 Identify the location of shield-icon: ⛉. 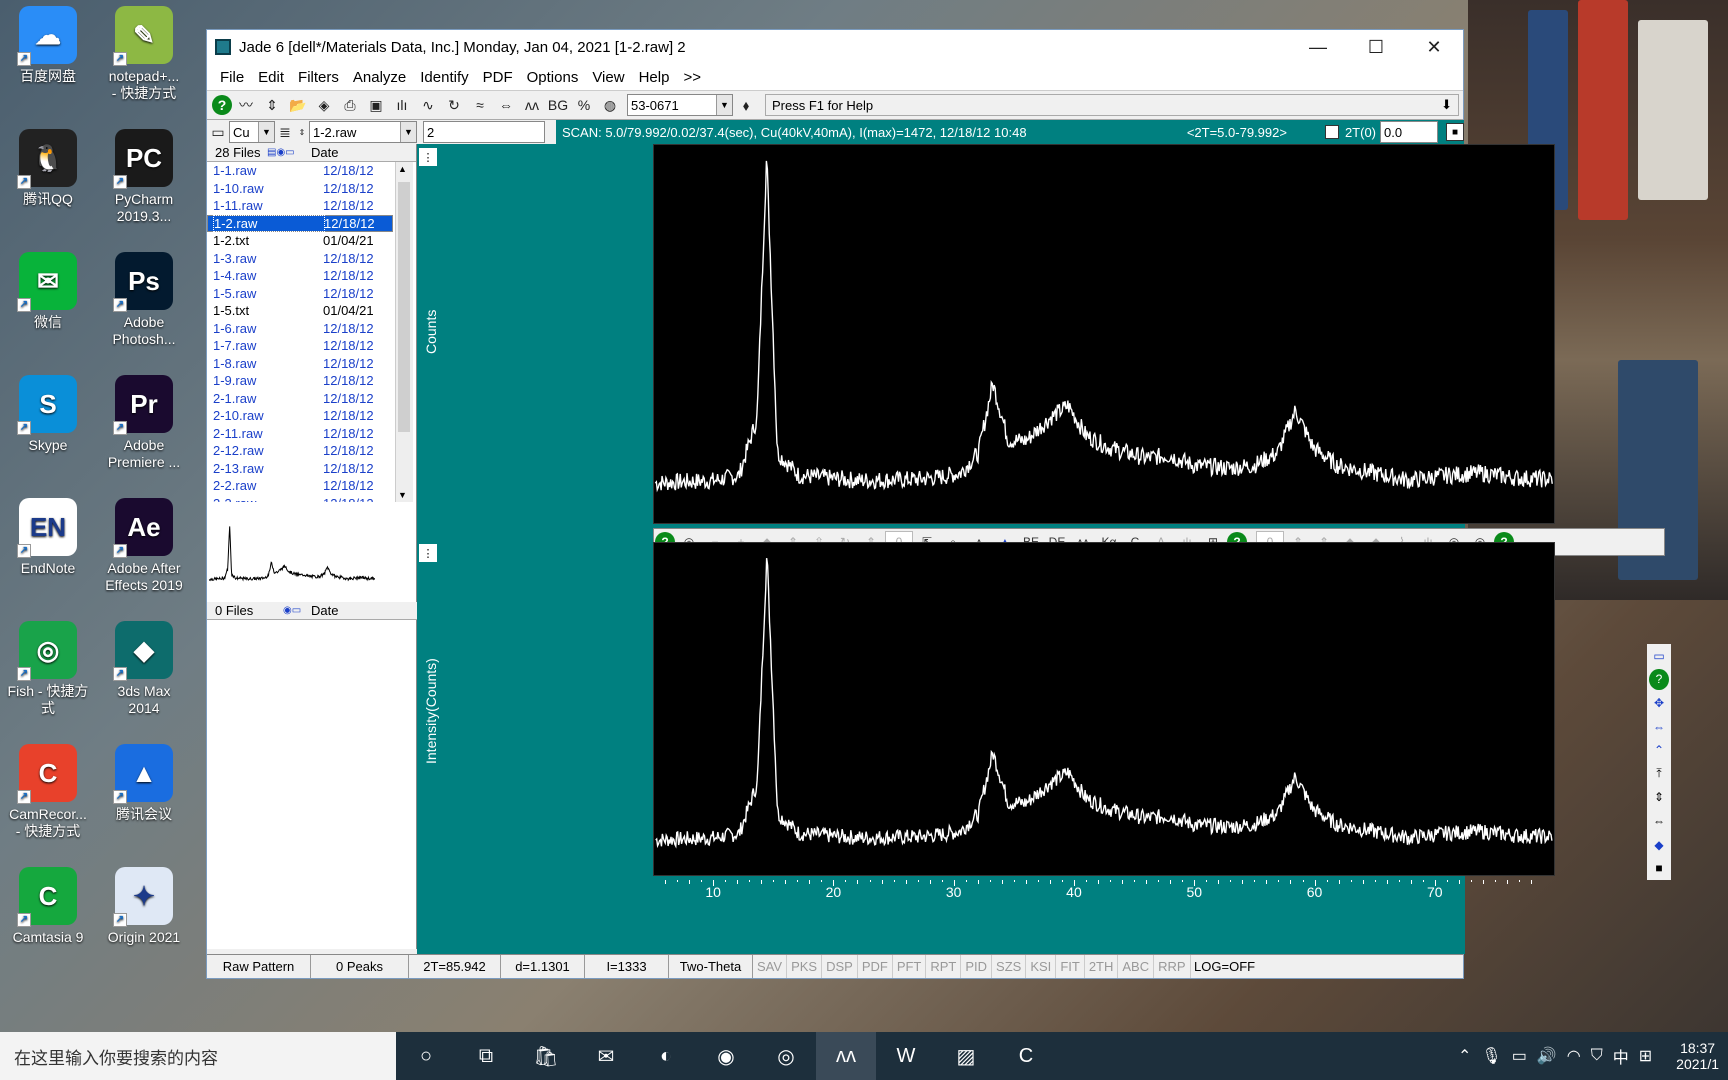
(1597, 1056).